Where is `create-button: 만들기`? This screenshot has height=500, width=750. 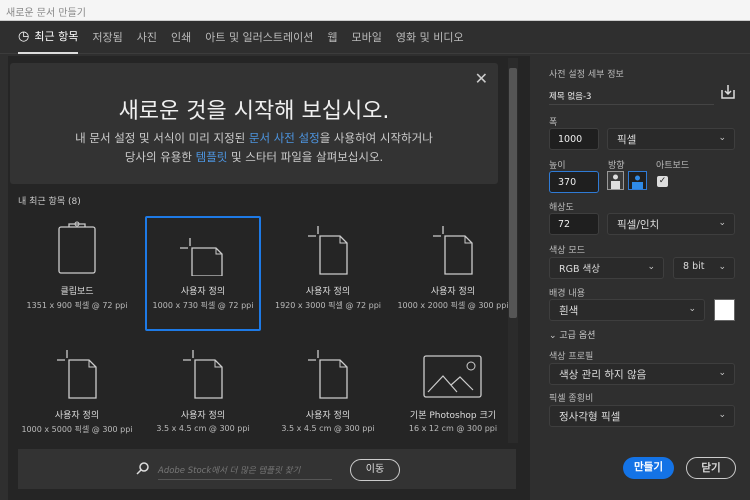
create-button: 만들기 is located at coordinates (648, 468).